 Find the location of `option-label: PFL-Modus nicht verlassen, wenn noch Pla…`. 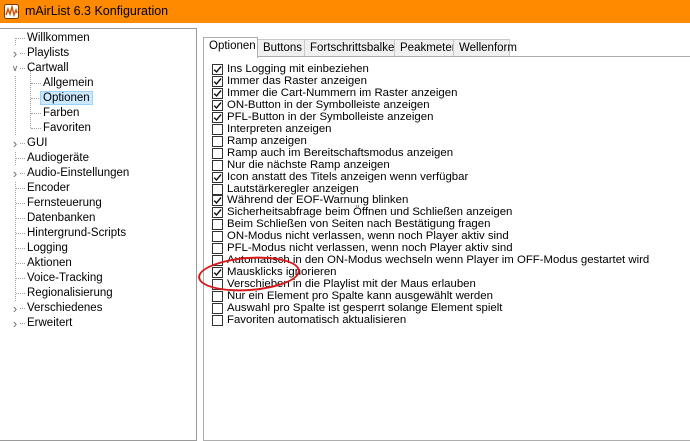

option-label: PFL-Modus nicht verlassen, wenn noch Pla… is located at coordinates (370, 248).